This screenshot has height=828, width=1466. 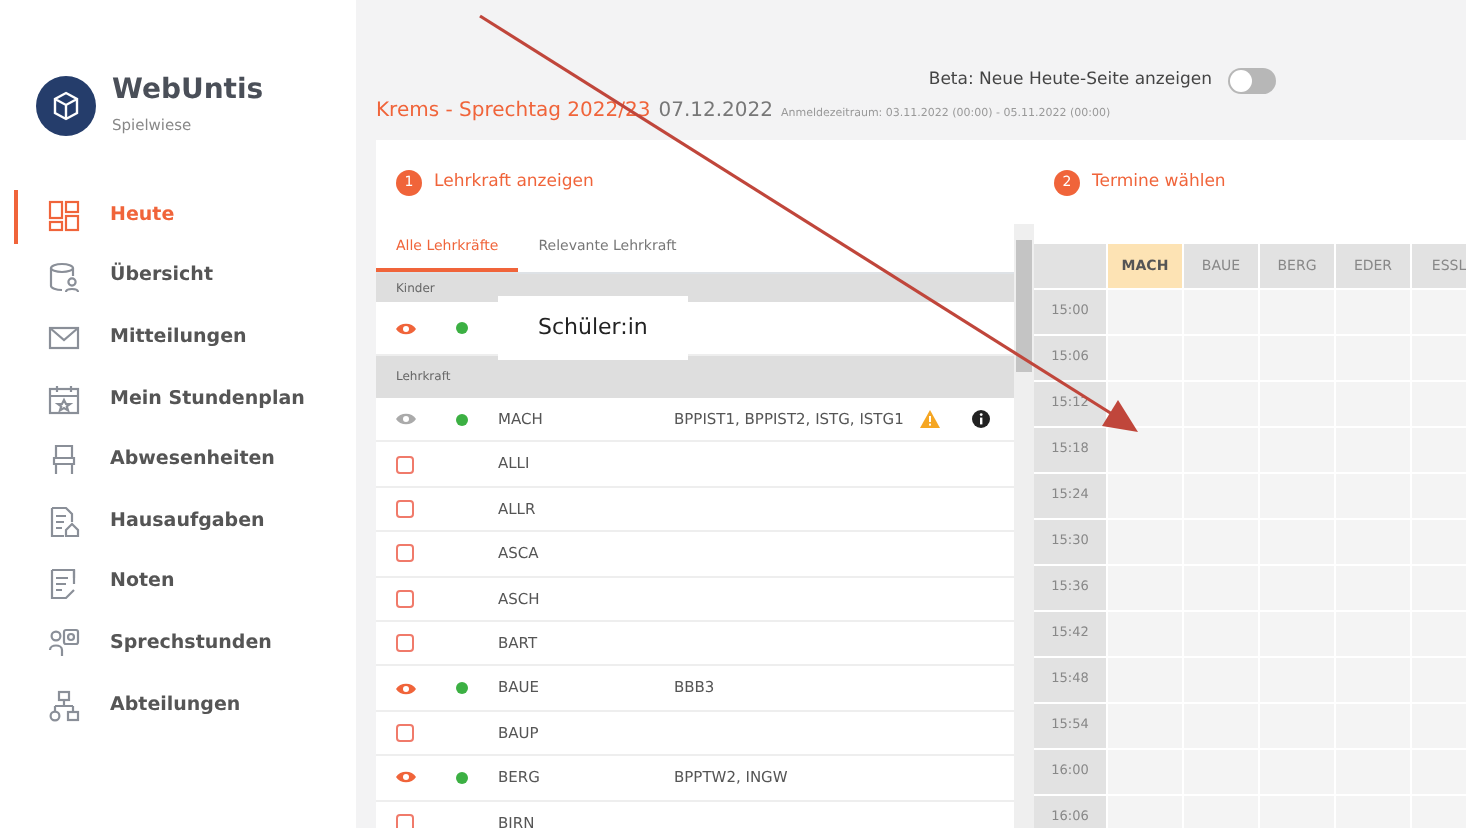 I want to click on step-title: Termine wählen, so click(x=1159, y=182).